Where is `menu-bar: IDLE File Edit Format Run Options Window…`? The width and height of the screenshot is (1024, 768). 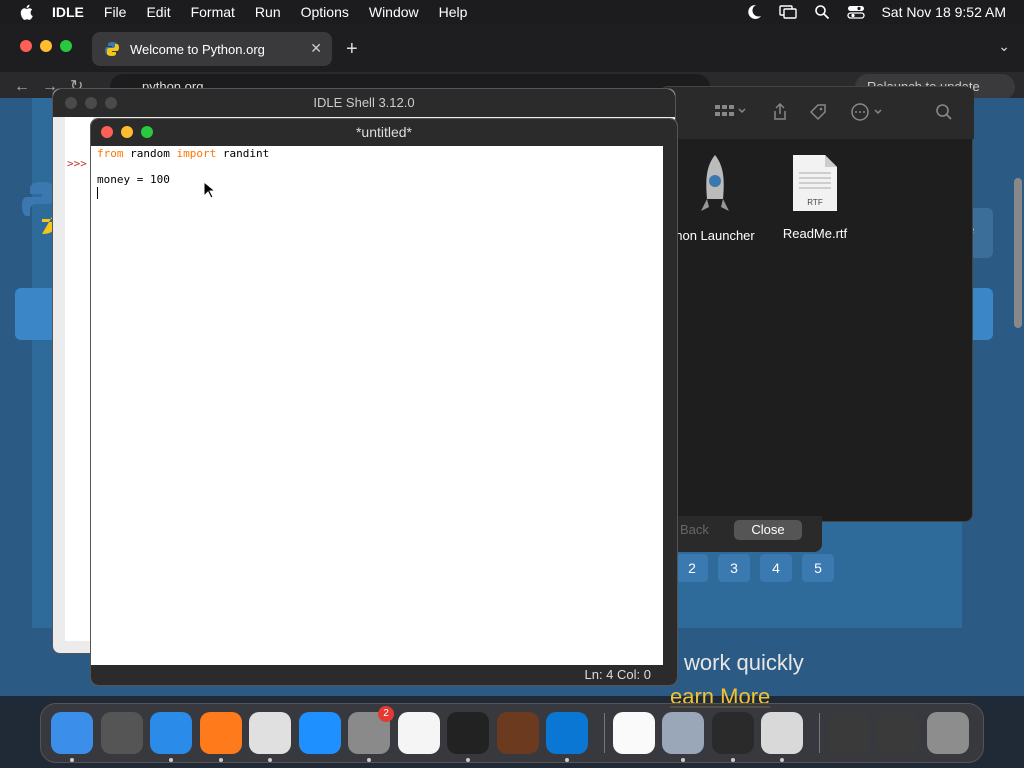
menu-bar: IDLE File Edit Format Run Options Window… is located at coordinates (512, 12).